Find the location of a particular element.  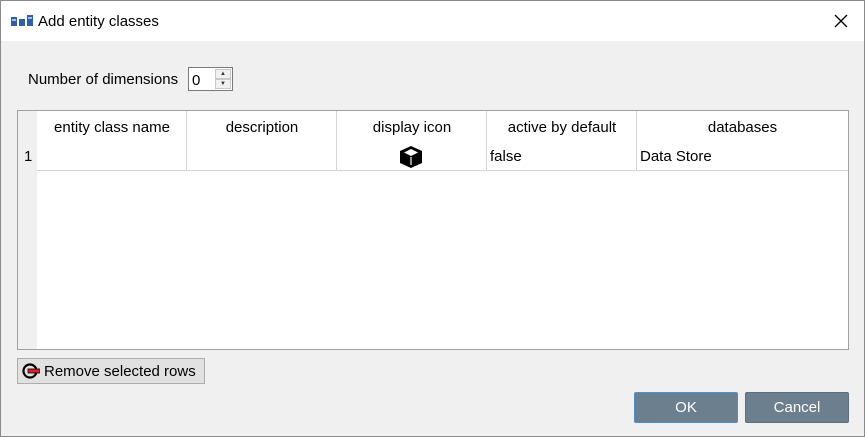

entity-classes-icon is located at coordinates (22, 20).